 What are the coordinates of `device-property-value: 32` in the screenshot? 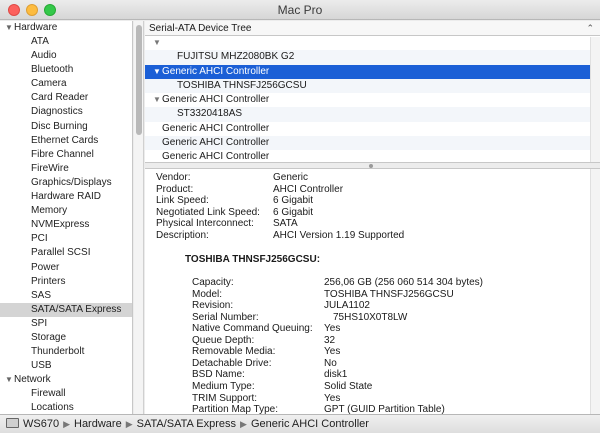 It's located at (330, 340).